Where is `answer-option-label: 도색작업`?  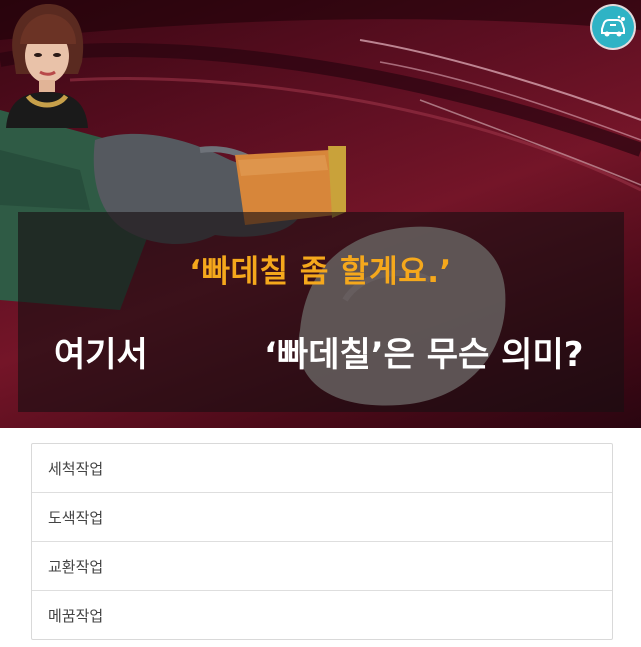
answer-option-label: 도색작업 is located at coordinates (76, 517).